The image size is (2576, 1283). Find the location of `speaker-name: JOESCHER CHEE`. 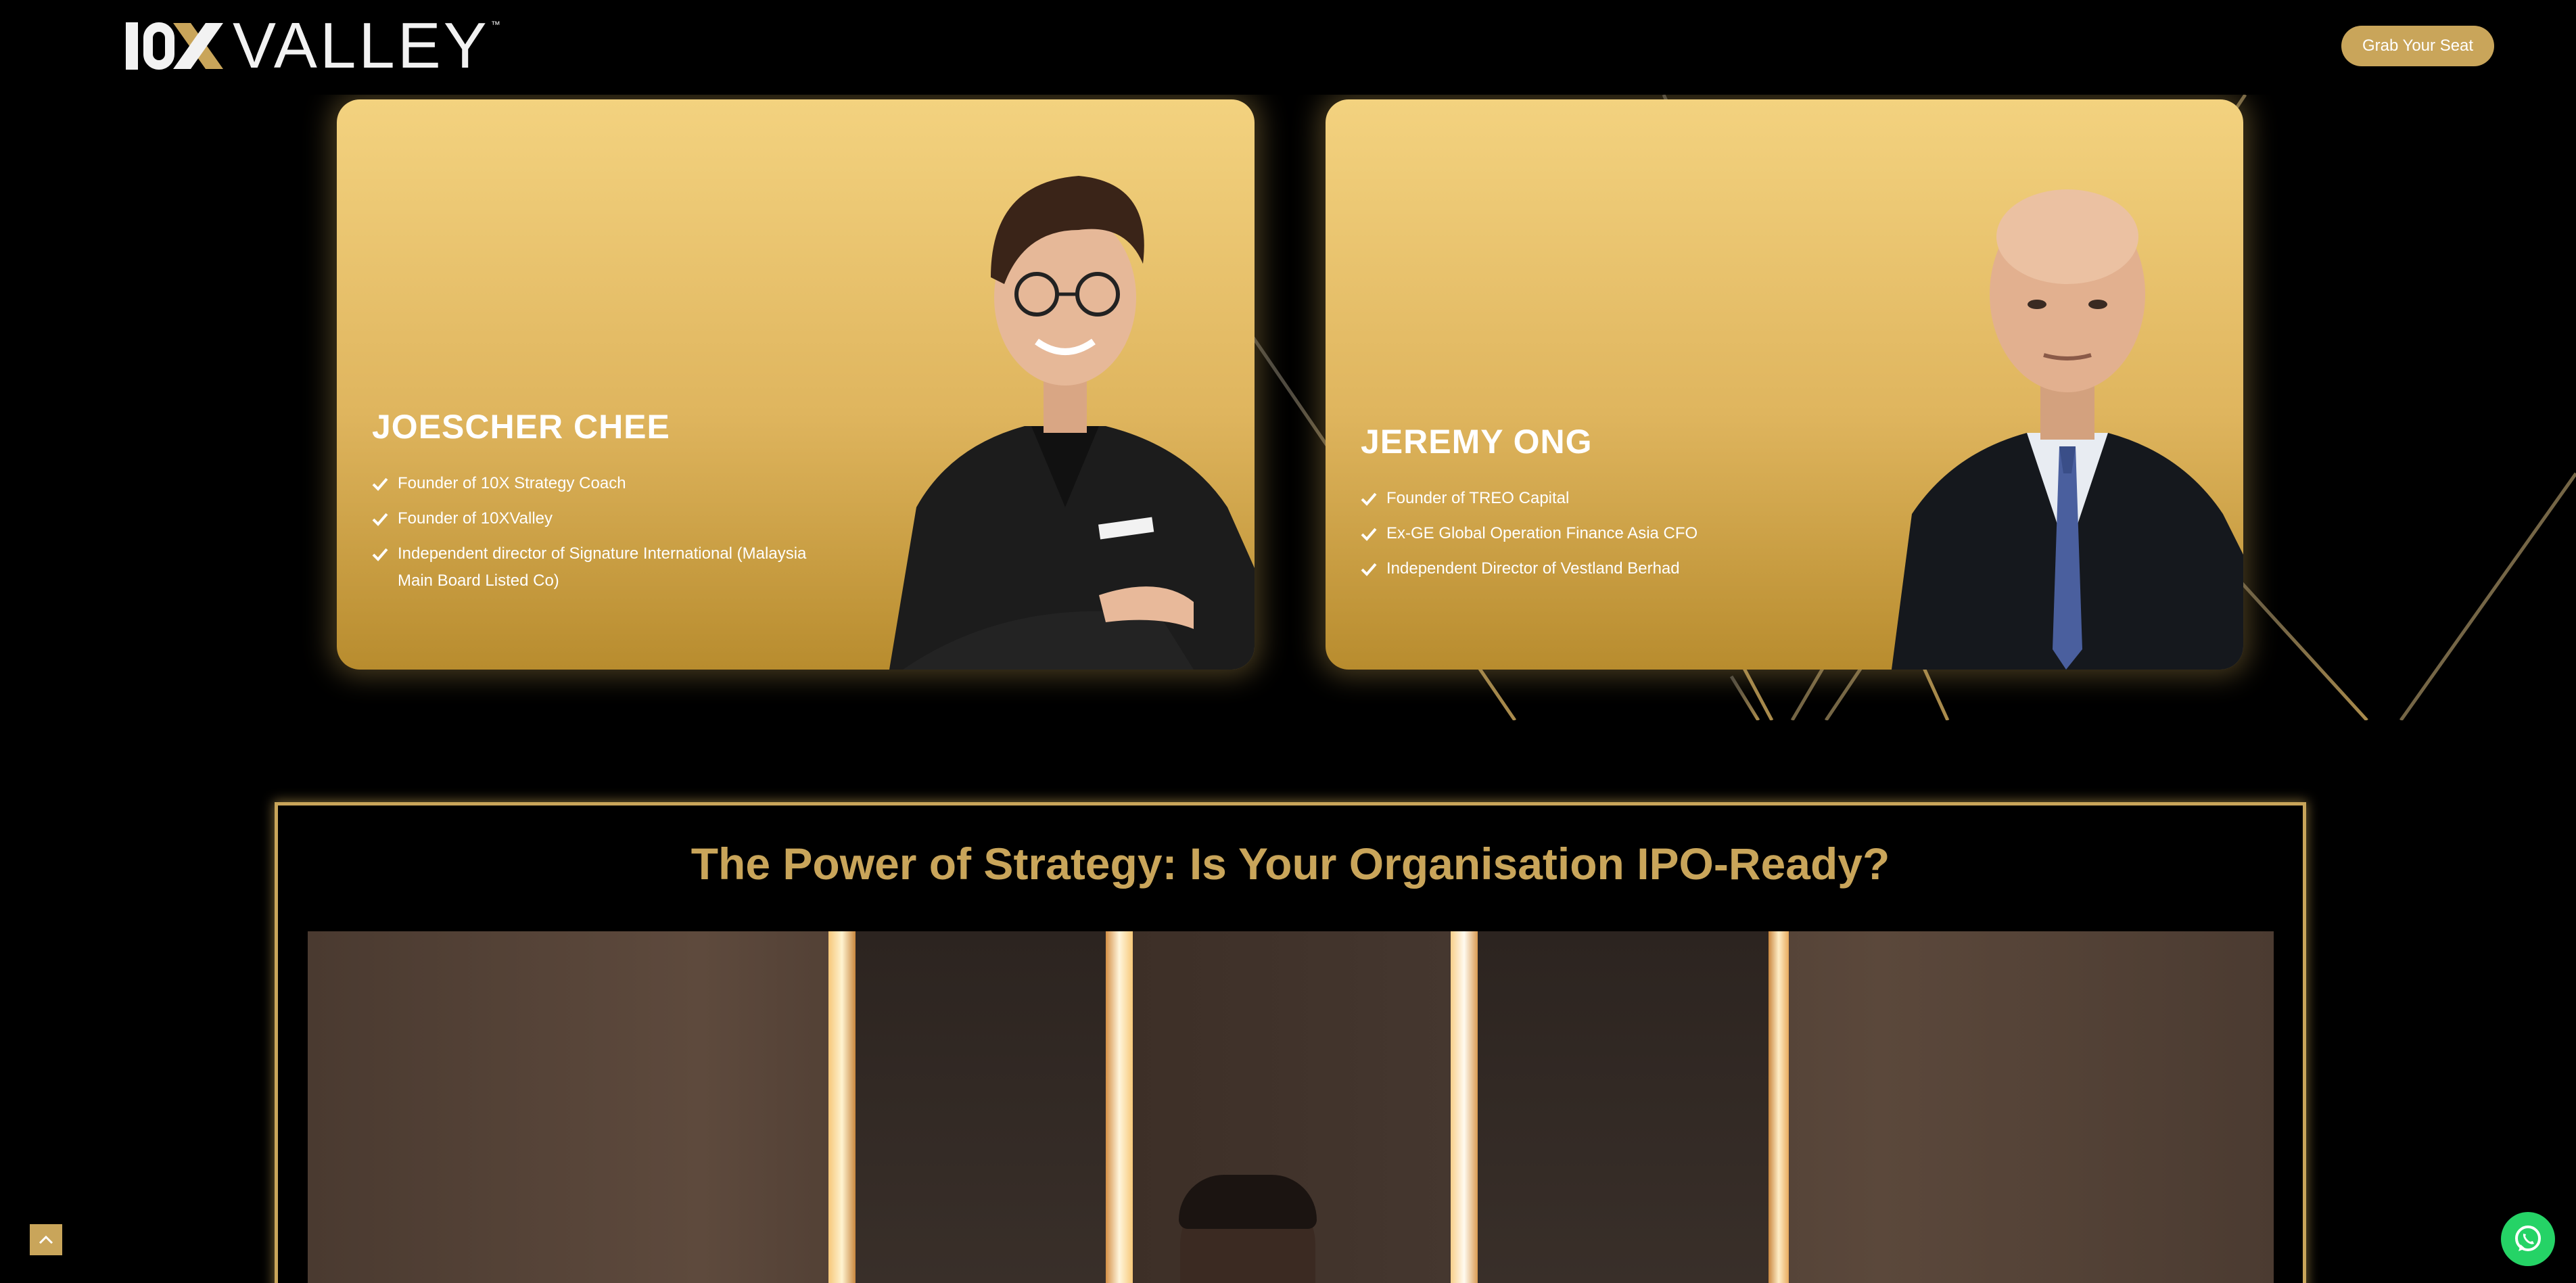

speaker-name: JOESCHER CHEE is located at coordinates (521, 427).